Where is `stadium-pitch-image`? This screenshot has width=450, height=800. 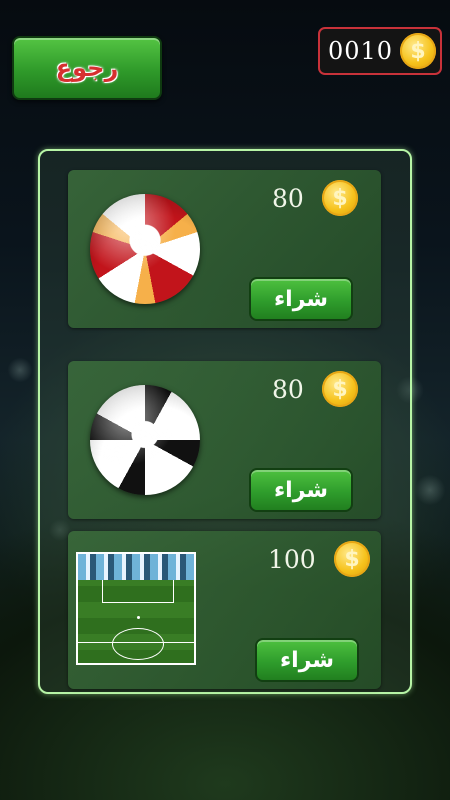 stadium-pitch-image is located at coordinates (136, 608).